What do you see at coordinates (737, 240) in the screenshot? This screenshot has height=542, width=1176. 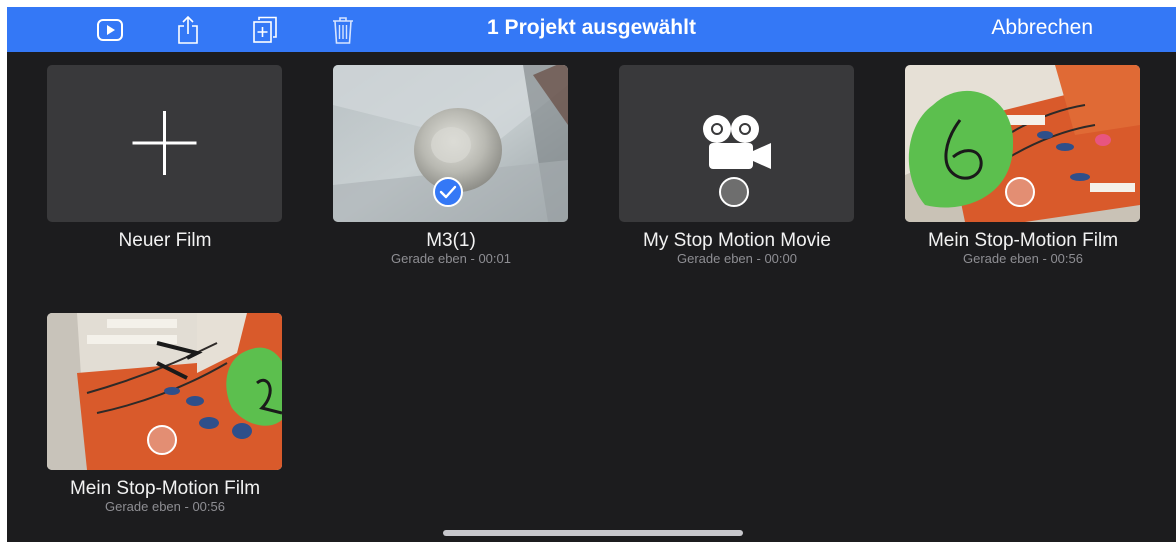 I see `project-title: My Stop Motion Movie` at bounding box center [737, 240].